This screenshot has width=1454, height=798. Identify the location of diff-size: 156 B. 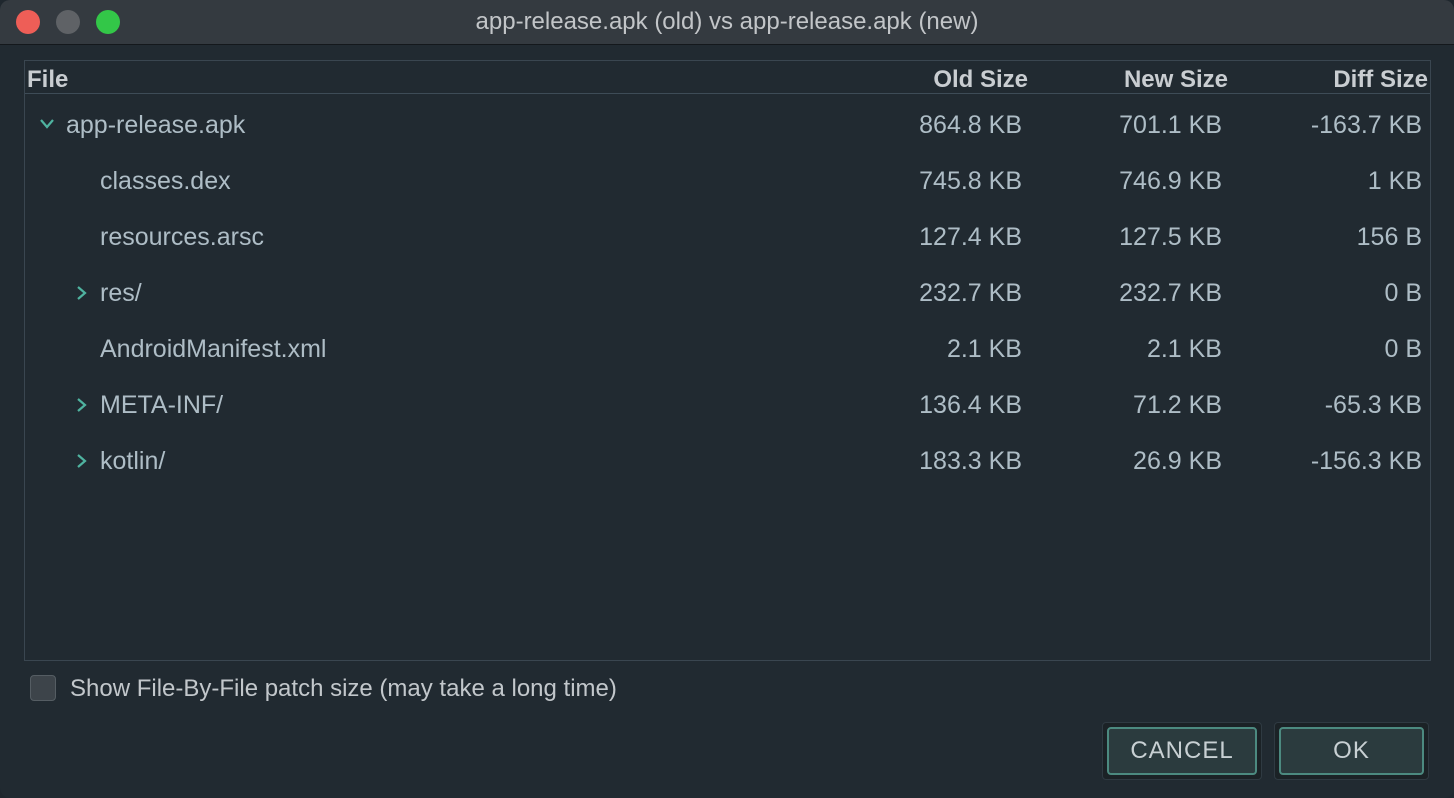
(1389, 237).